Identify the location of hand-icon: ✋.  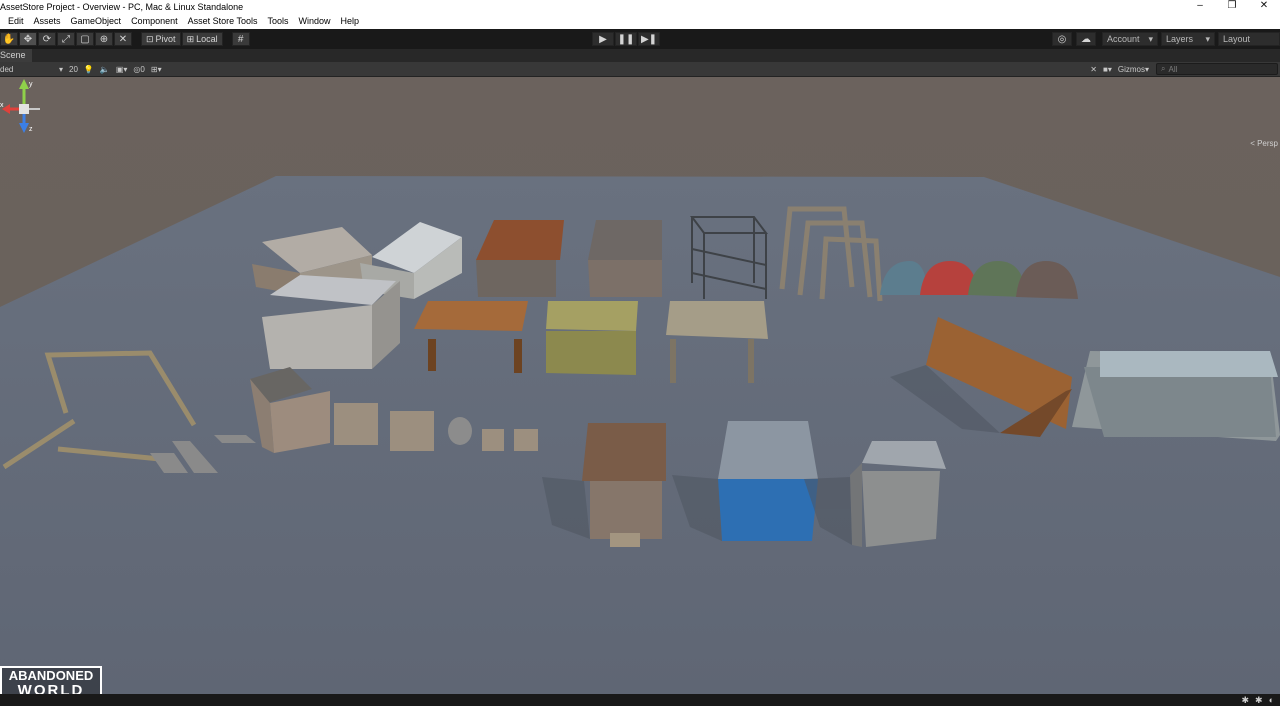
(9, 39).